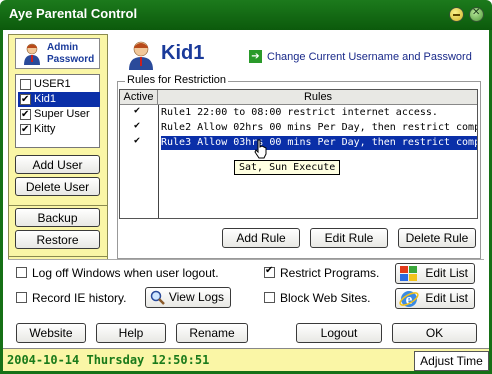 The width and height of the screenshot is (492, 374). I want to click on admin-label: Admin Password, so click(70, 54).